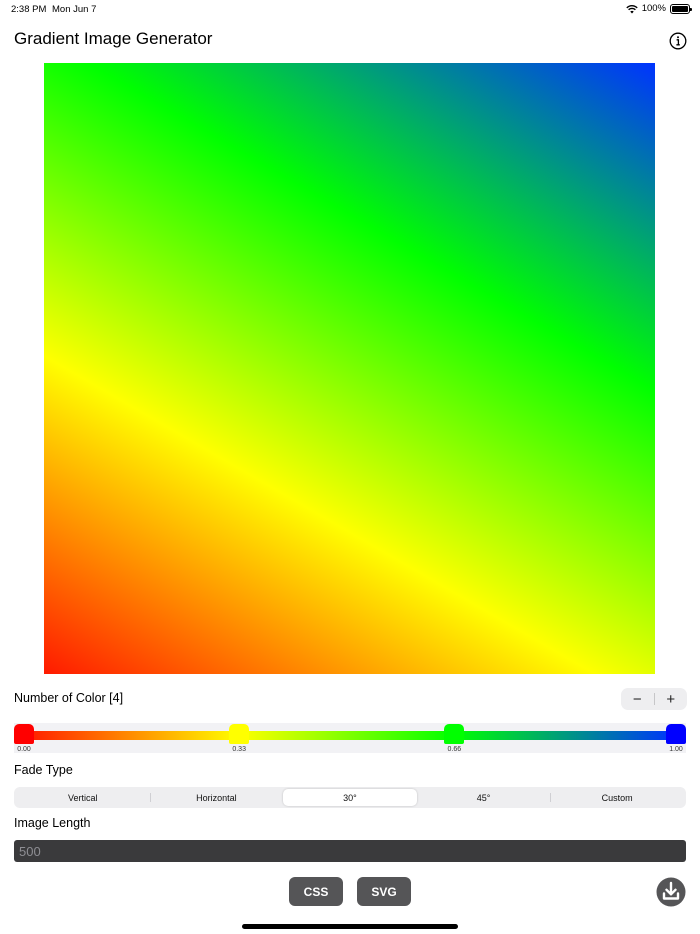 This screenshot has width=700, height=934. Describe the element at coordinates (316, 891) in the screenshot. I see `css-button: CSS` at that location.